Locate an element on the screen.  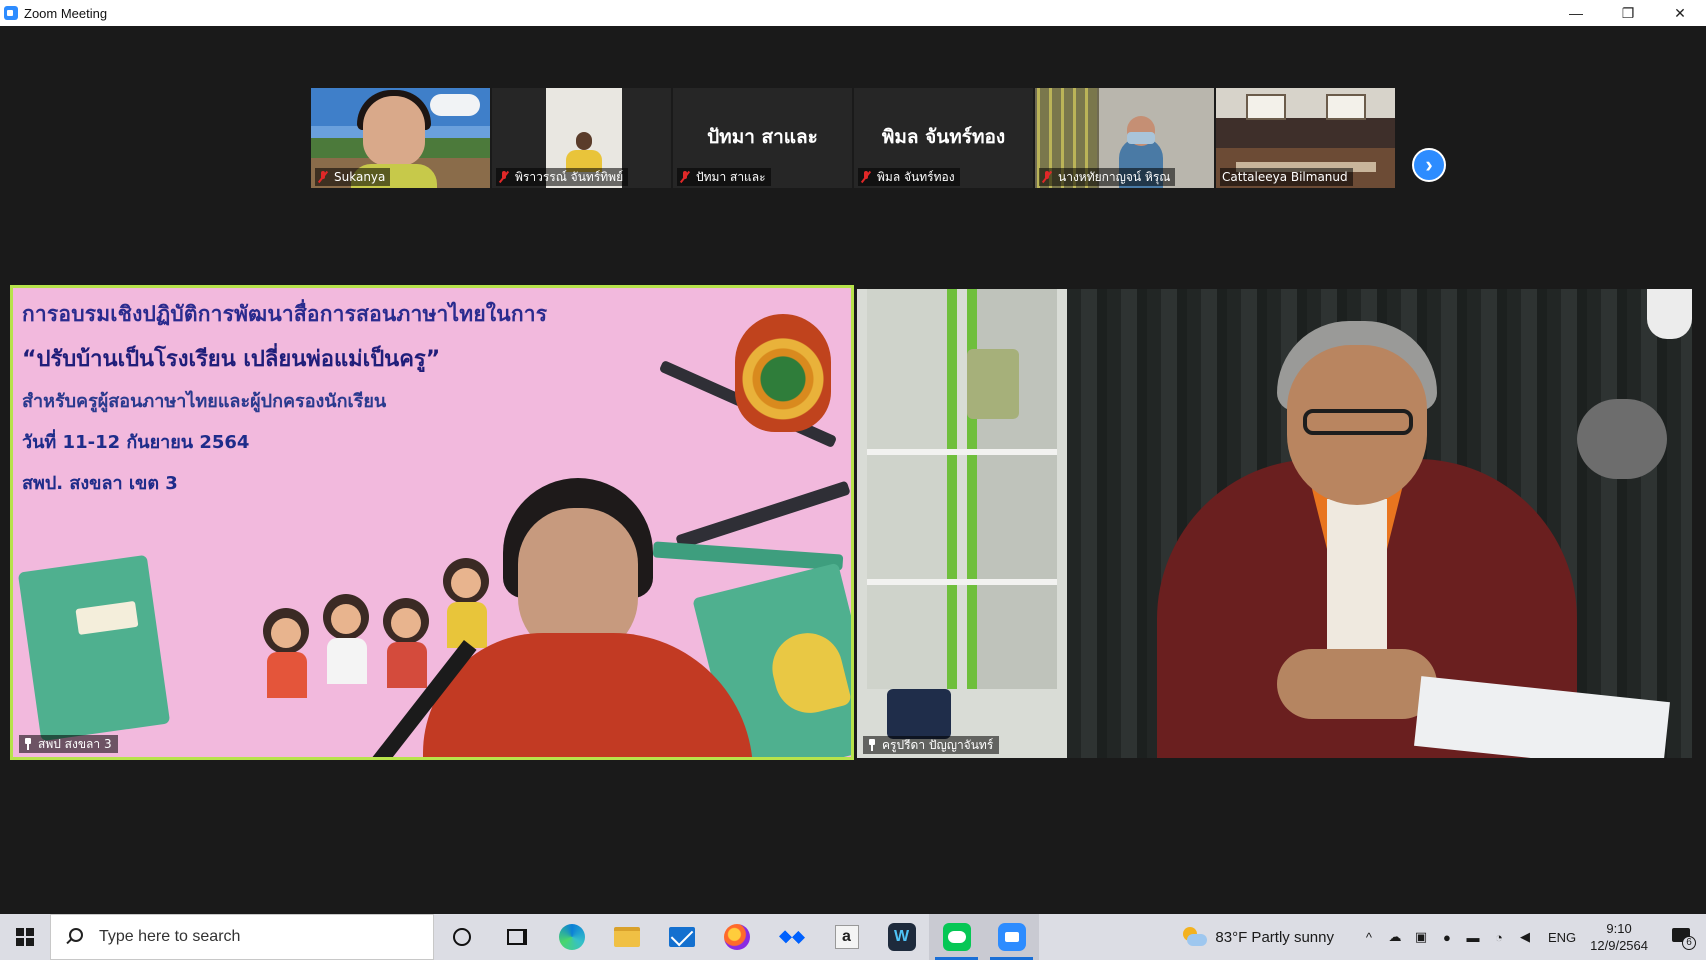
partly-sunny-icon is located at coordinates (1194, 937).